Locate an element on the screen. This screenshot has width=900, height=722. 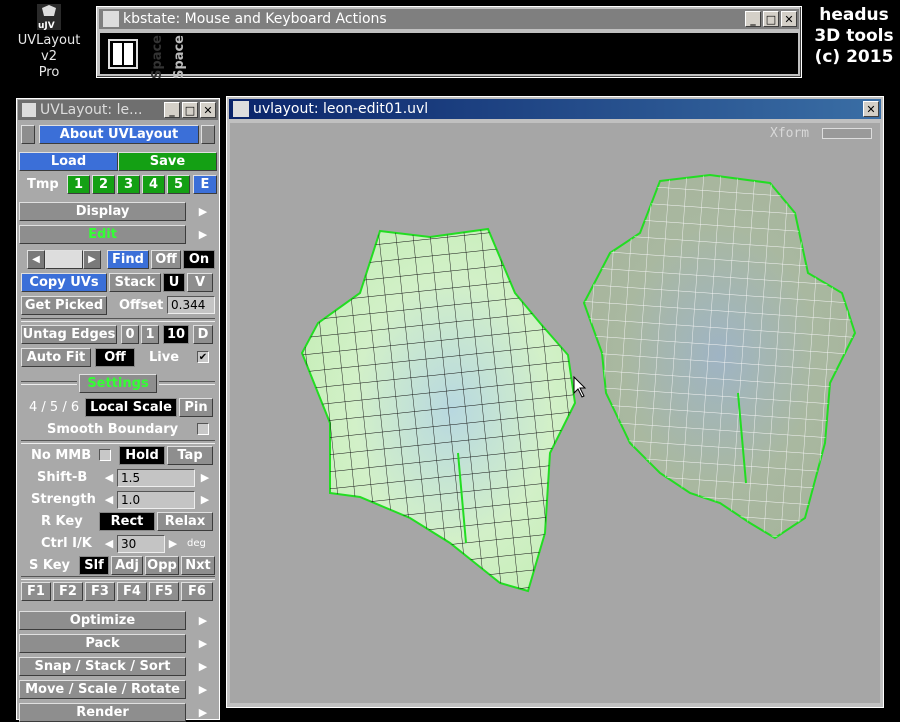
panel-left-grip is located at coordinates (28, 134).